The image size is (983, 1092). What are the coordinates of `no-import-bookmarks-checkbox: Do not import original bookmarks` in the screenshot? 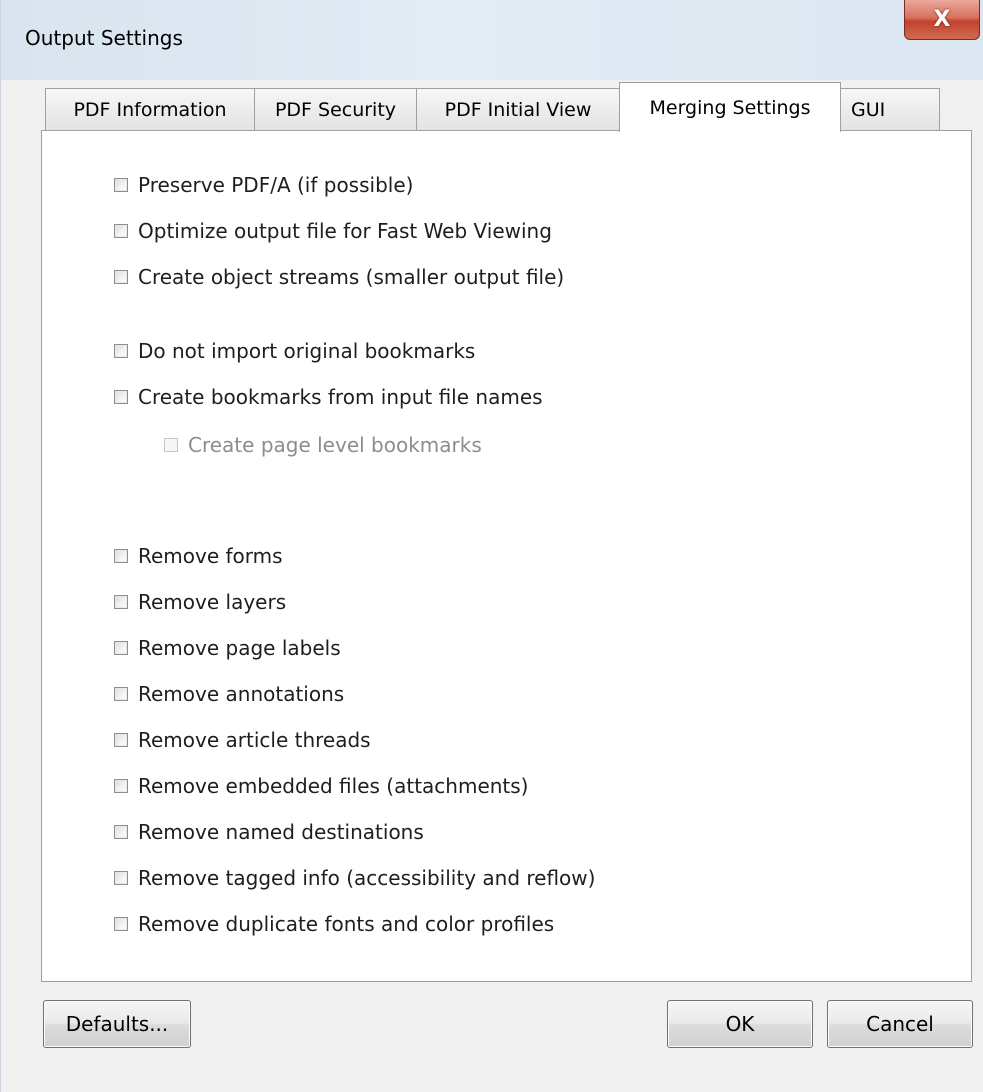 It's located at (294, 351).